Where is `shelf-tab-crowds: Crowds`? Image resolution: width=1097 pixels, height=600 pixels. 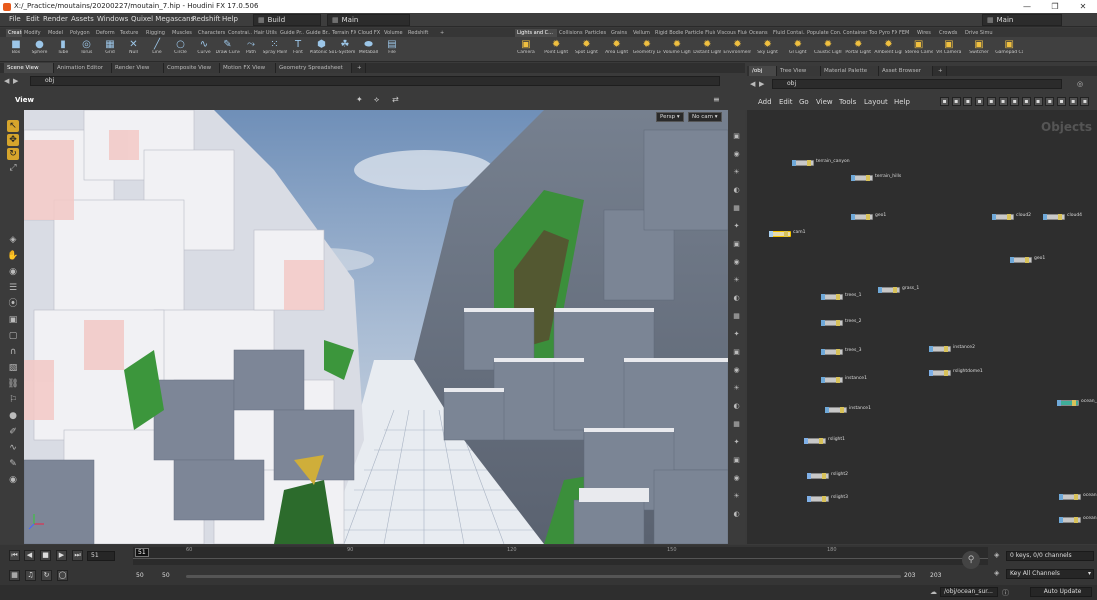
shelf-tab-crowds: Crowds is located at coordinates (950, 33).